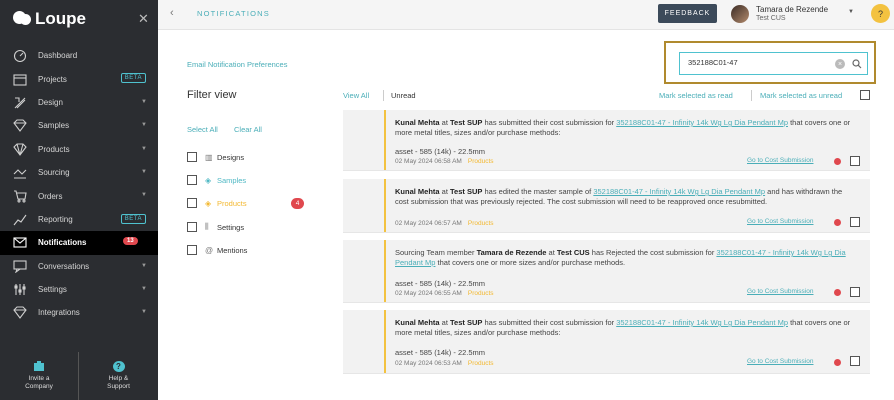 Image resolution: width=894 pixels, height=400 pixels. What do you see at coordinates (217, 203) in the screenshot?
I see `filter-products: ◈ Products` at bounding box center [217, 203].